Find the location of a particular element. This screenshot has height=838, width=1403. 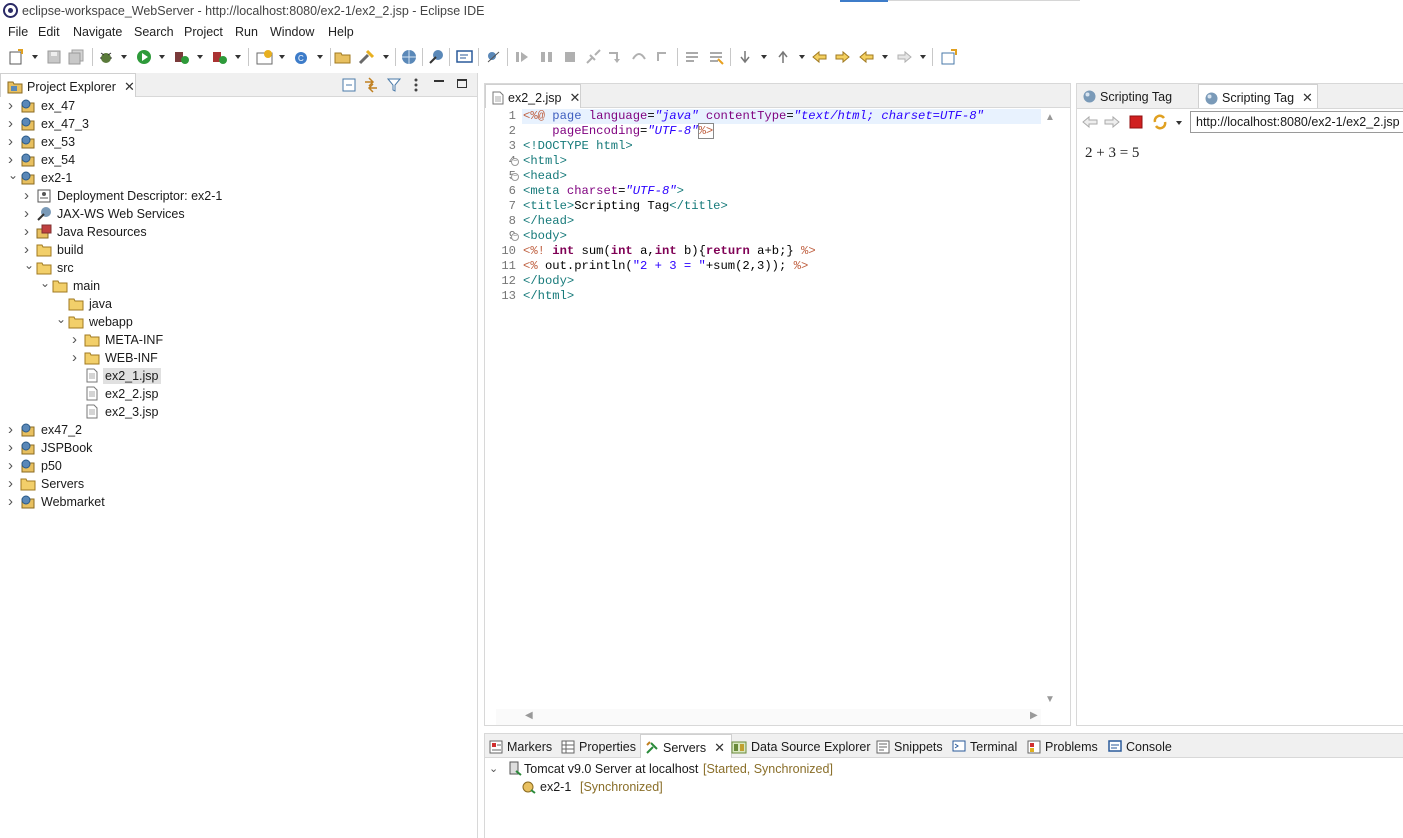

web-browser-icon is located at coordinates (409, 57).